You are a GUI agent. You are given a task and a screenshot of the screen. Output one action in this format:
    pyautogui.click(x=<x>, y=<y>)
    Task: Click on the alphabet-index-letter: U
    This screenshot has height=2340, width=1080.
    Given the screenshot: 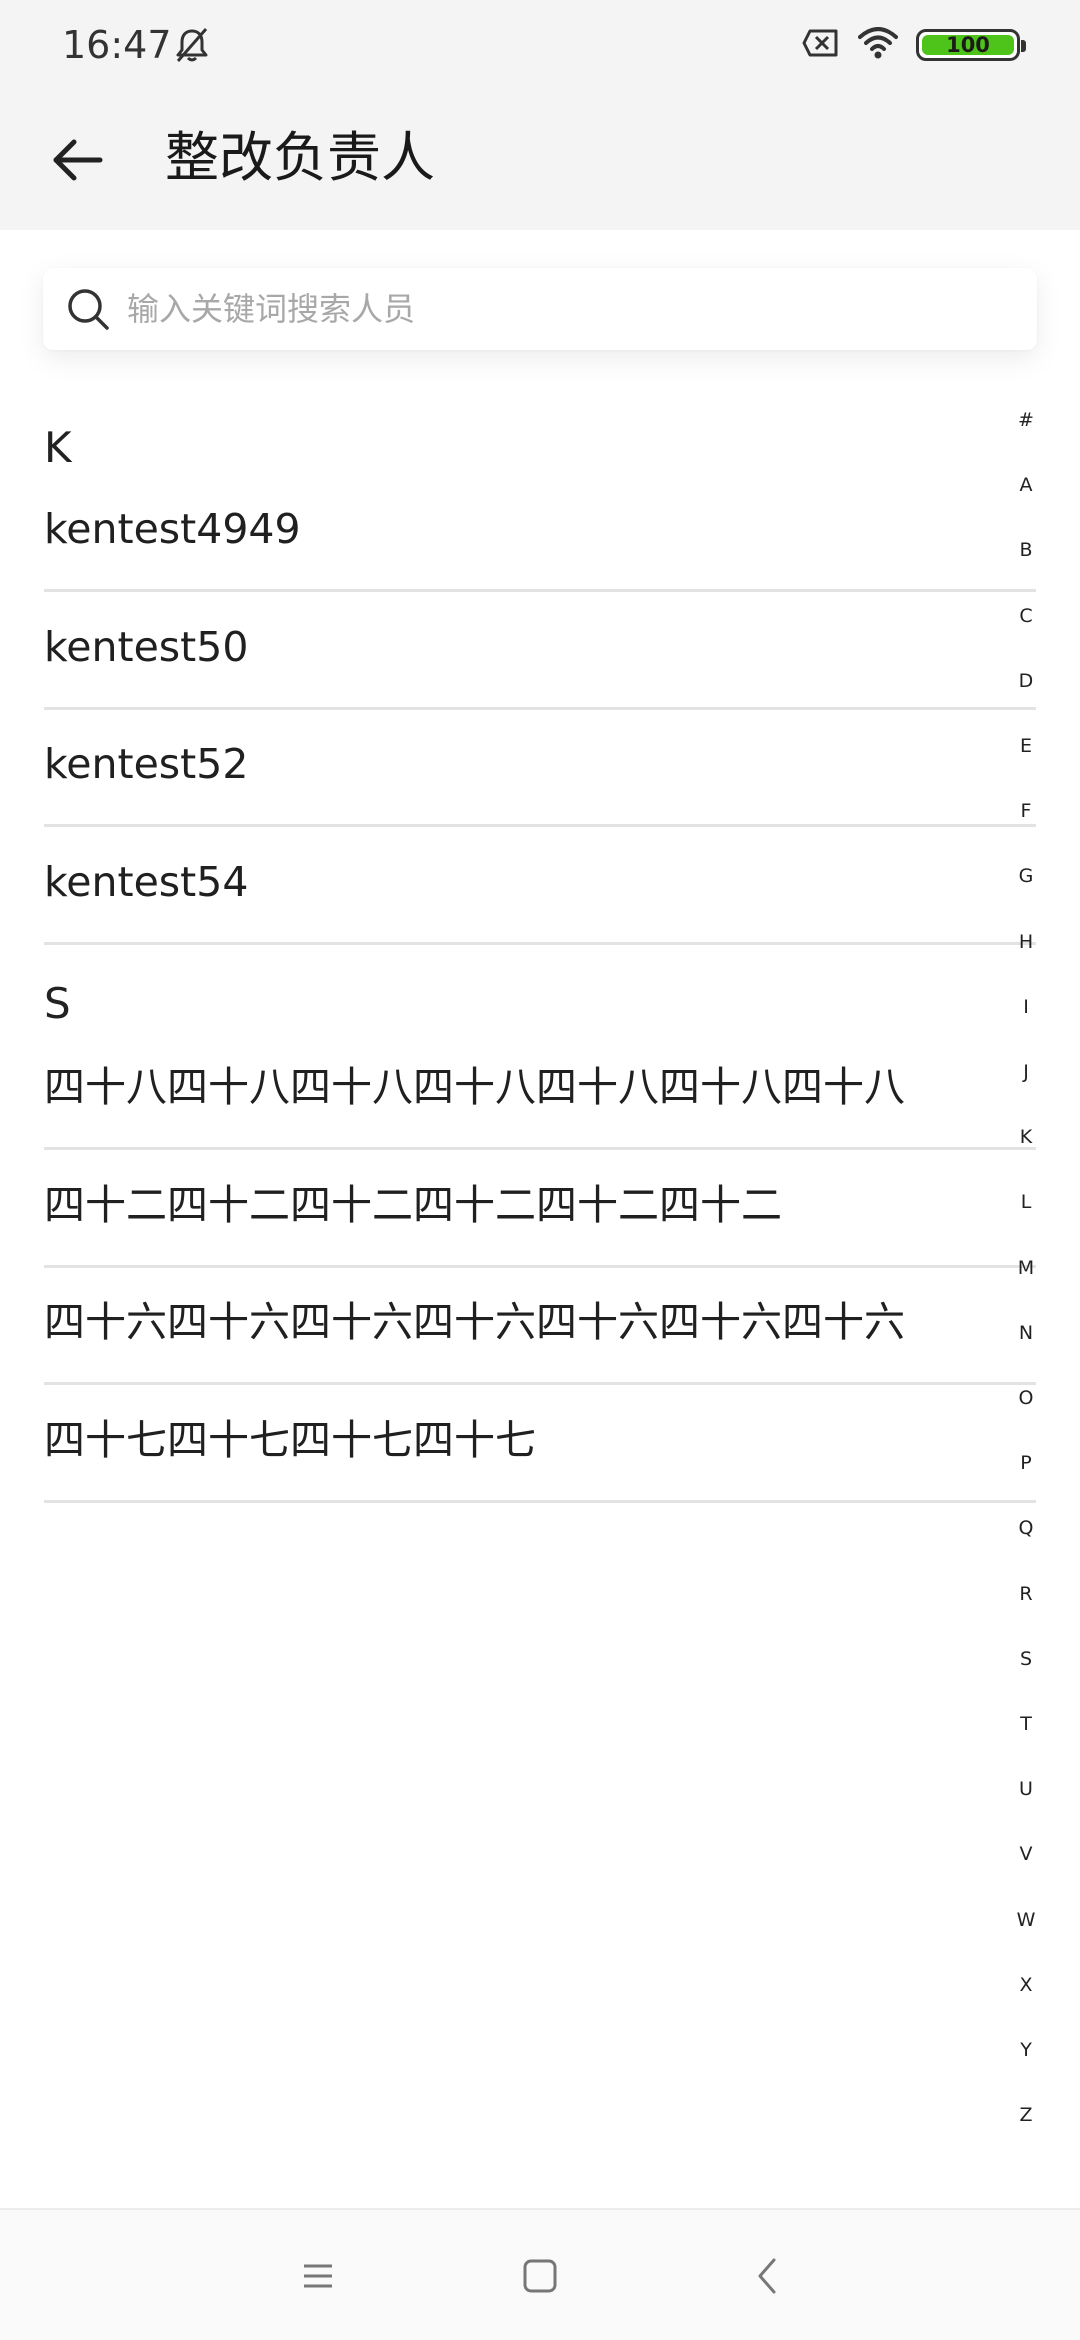 What is the action you would take?
    pyautogui.click(x=1026, y=1789)
    